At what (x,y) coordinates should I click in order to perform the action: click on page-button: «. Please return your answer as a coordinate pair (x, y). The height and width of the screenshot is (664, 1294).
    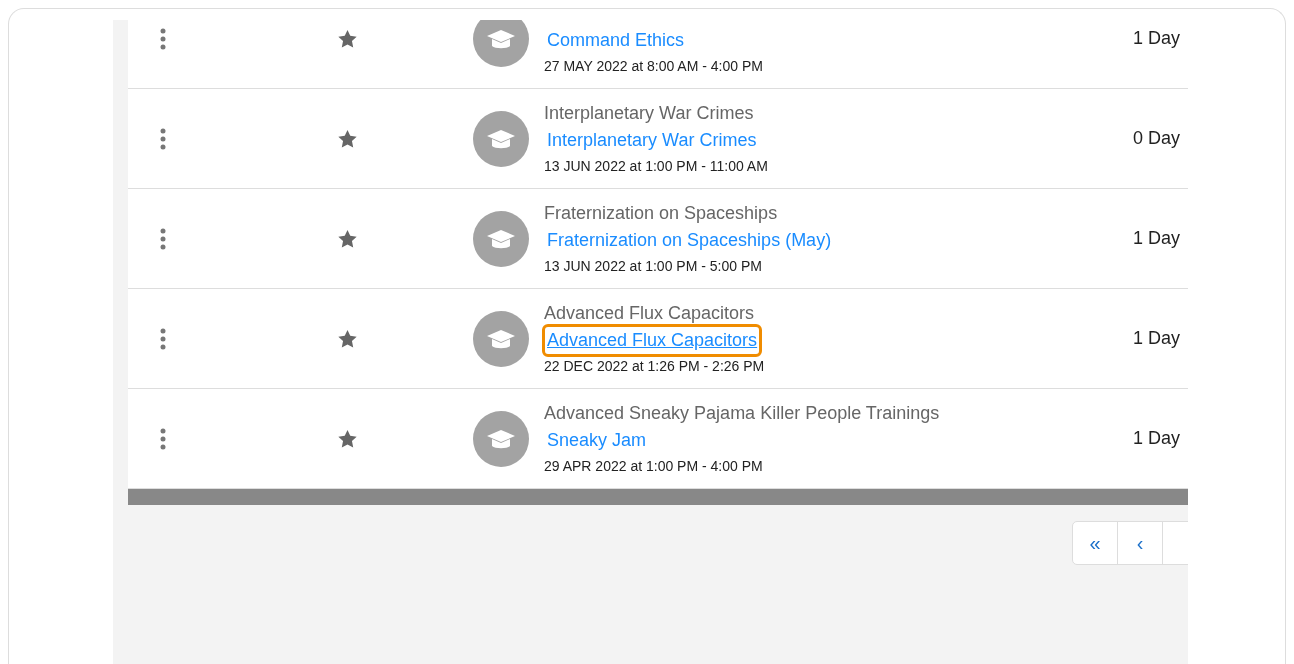
    Looking at the image, I should click on (1095, 543).